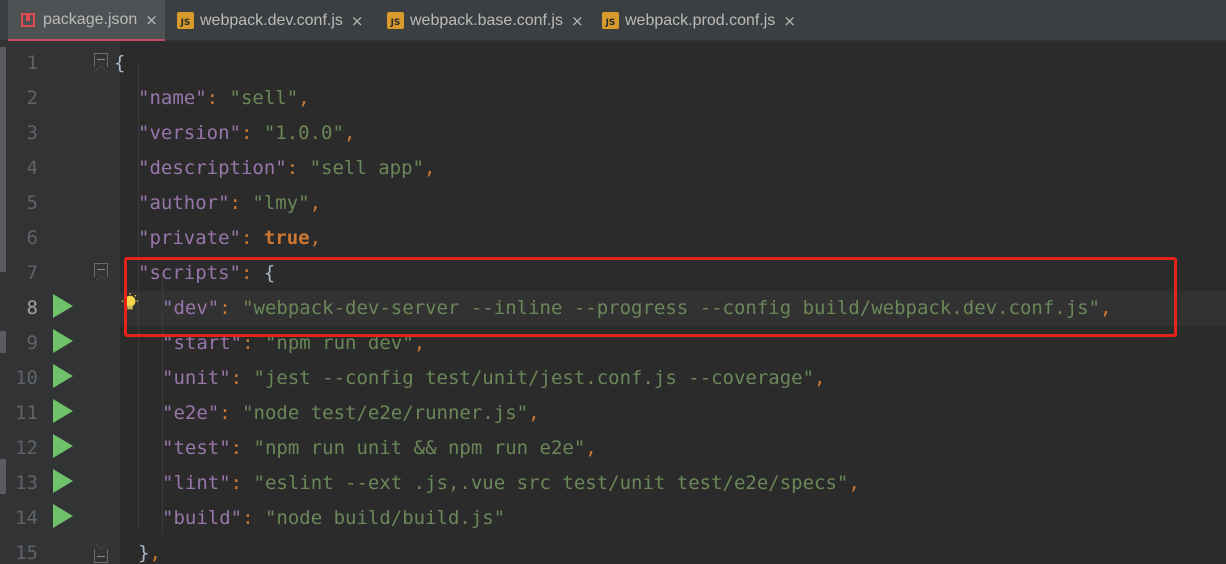 Image resolution: width=1226 pixels, height=564 pixels. What do you see at coordinates (32, 343) in the screenshot?
I see `line-number: 9` at bounding box center [32, 343].